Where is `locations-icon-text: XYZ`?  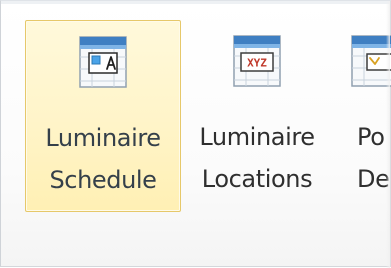
locations-icon-text: XYZ is located at coordinates (257, 63).